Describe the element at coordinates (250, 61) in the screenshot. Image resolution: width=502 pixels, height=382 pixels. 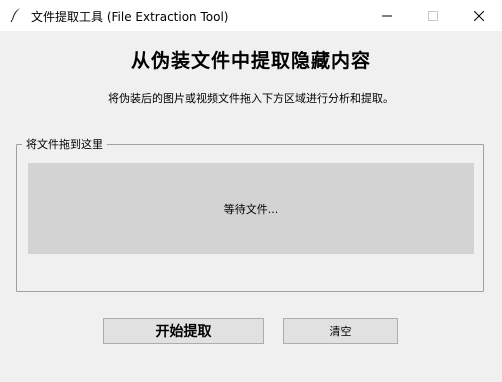
I see `page-title: 从伪装文件中提取隐藏内容` at that location.